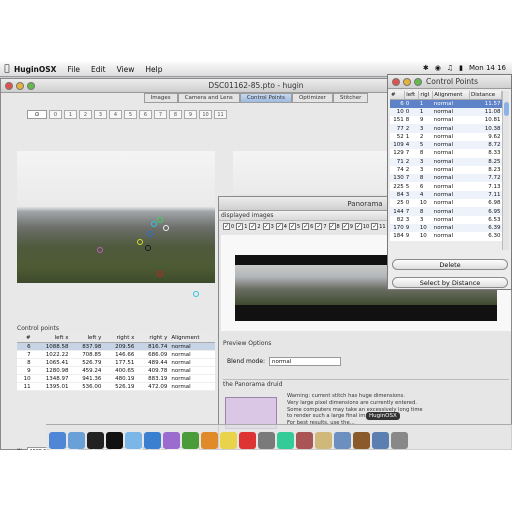 The image size is (512, 512). Describe the element at coordinates (55, 114) in the screenshot. I see `image-tab-0: 0` at that location.